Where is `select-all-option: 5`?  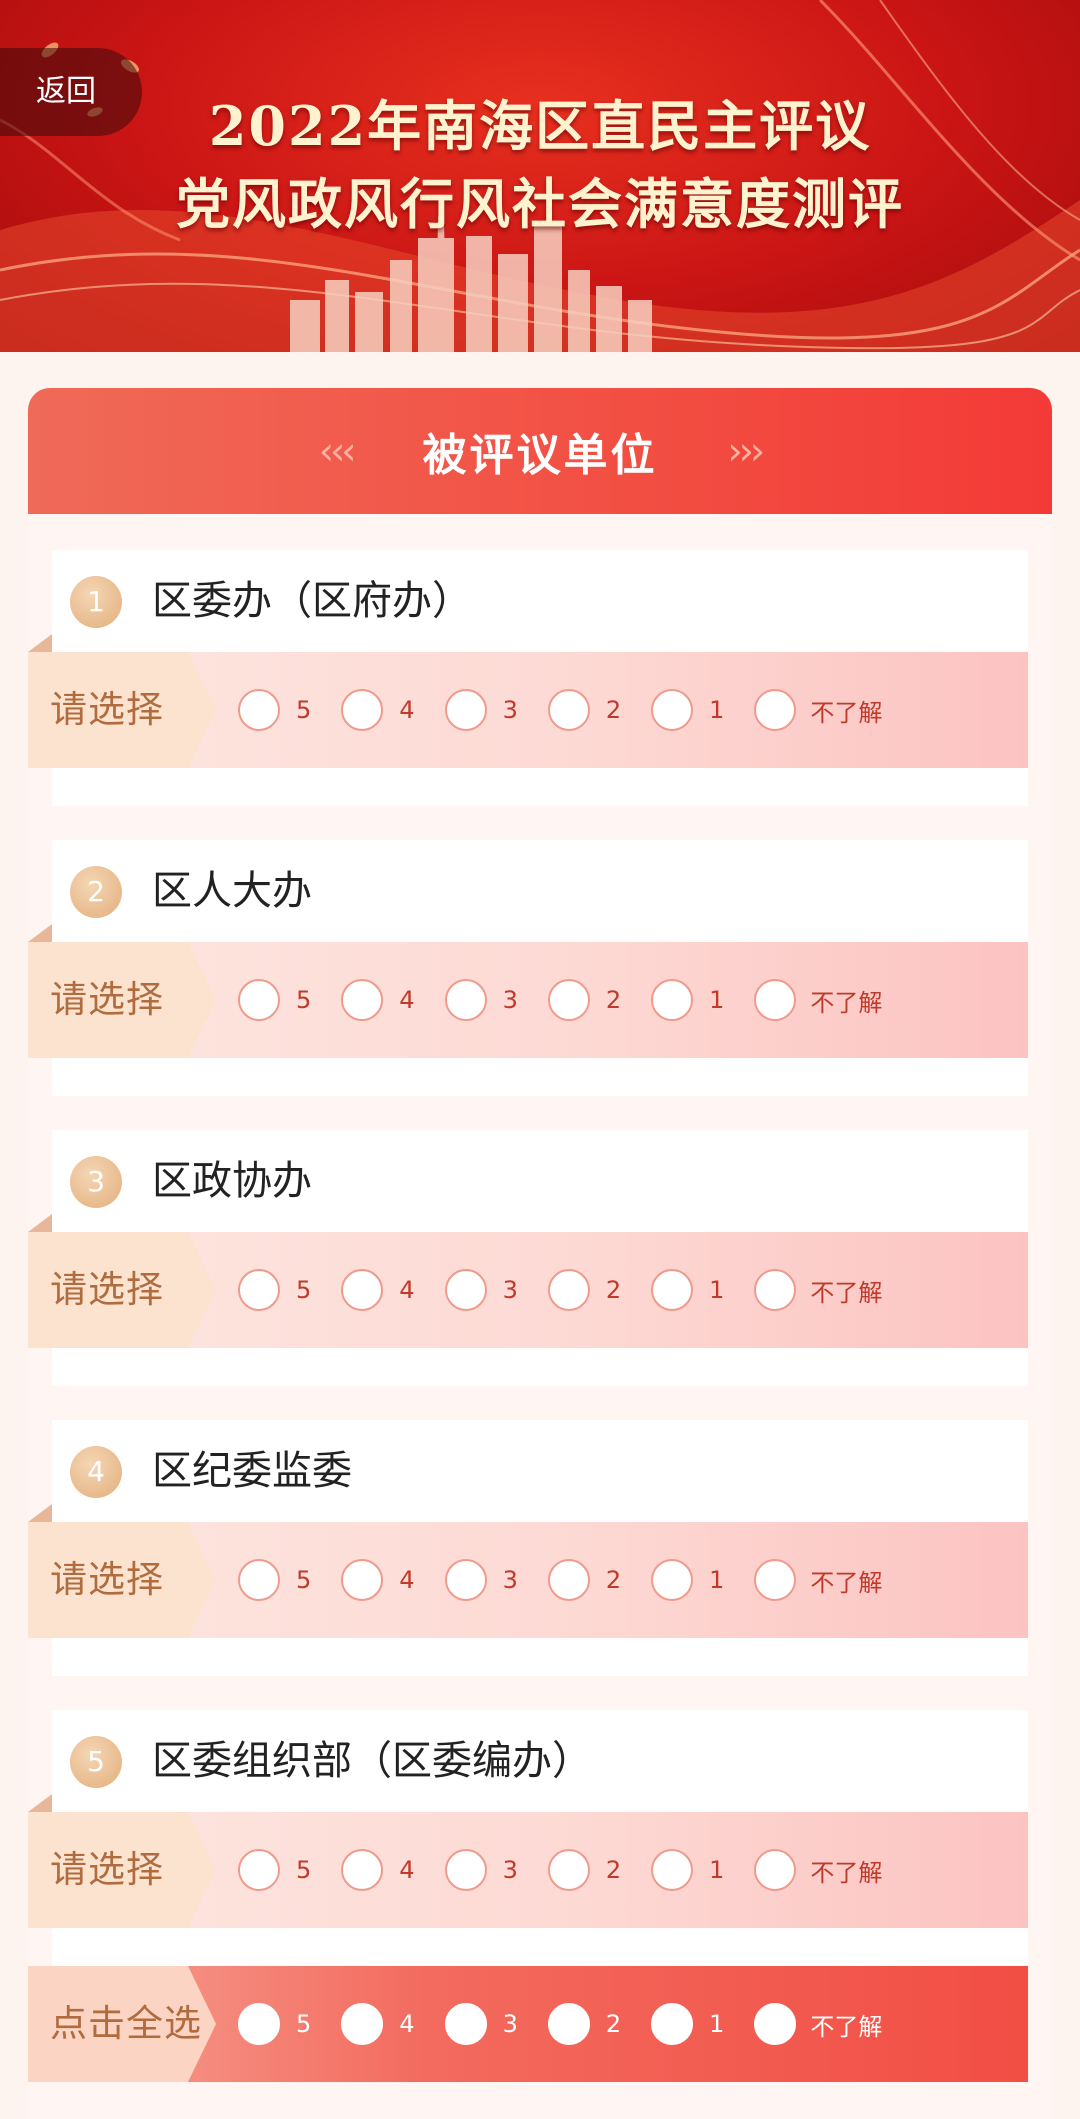
select-all-option: 5 is located at coordinates (274, 2024).